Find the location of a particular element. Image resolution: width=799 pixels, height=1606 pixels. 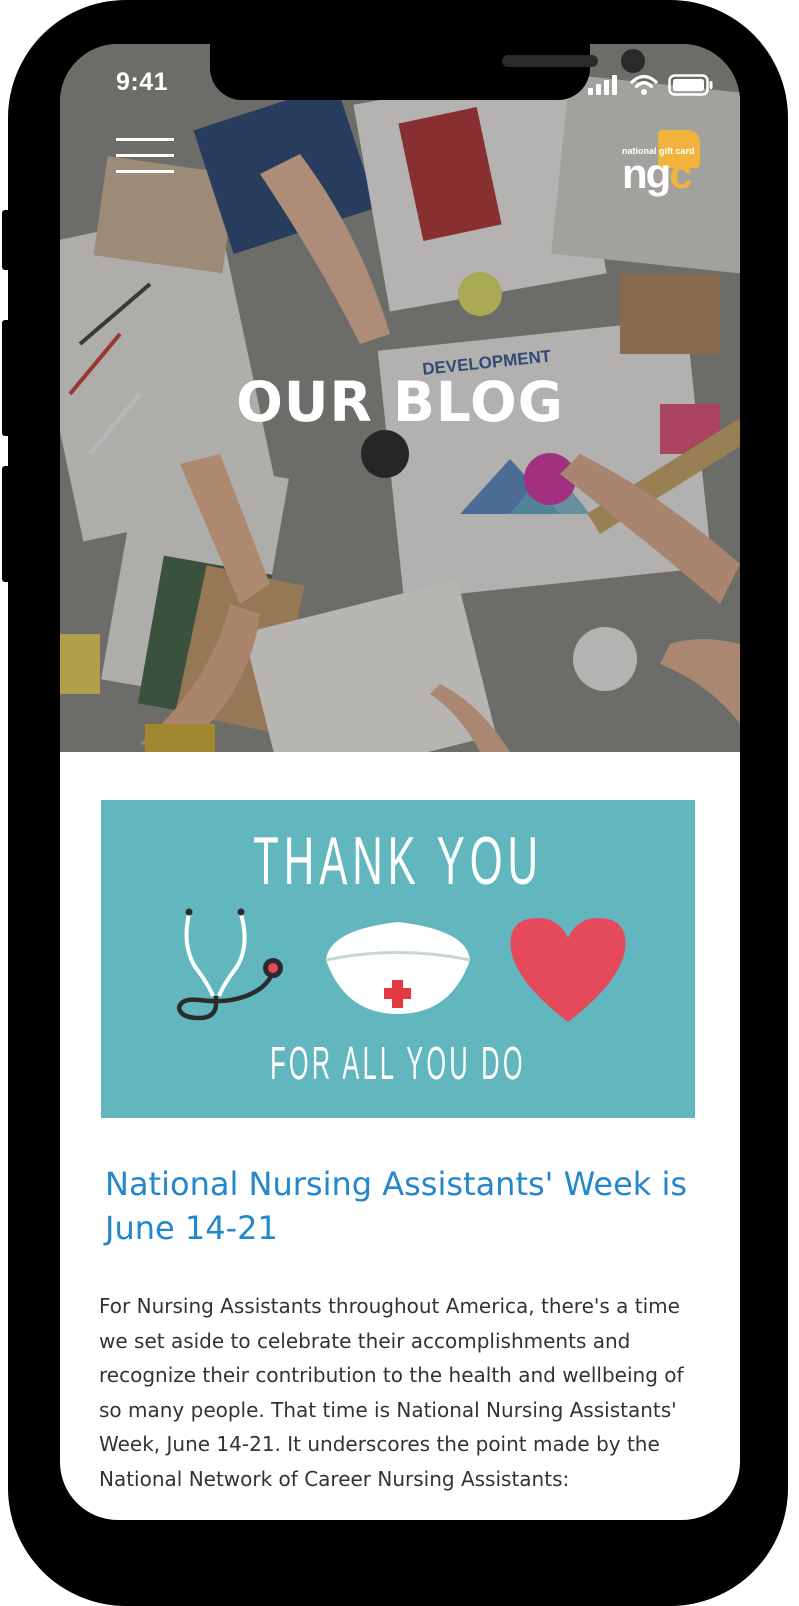

menu-bar-top is located at coordinates (145, 139).